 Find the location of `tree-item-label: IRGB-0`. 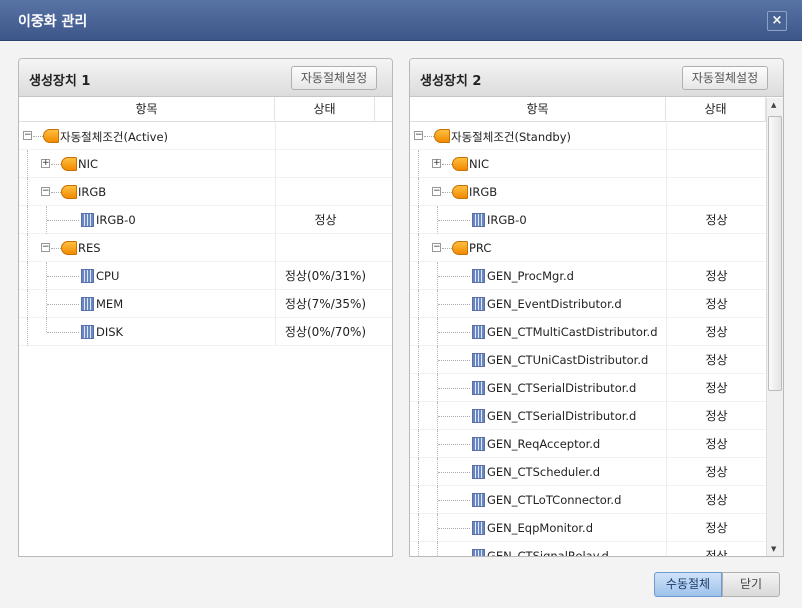

tree-item-label: IRGB-0 is located at coordinates (116, 220).